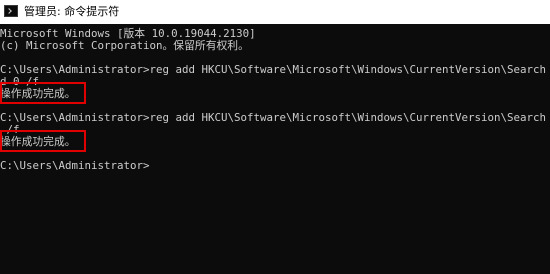  What do you see at coordinates (275, 12) in the screenshot?
I see `title-bar: 管理员: 命令提示符` at bounding box center [275, 12].